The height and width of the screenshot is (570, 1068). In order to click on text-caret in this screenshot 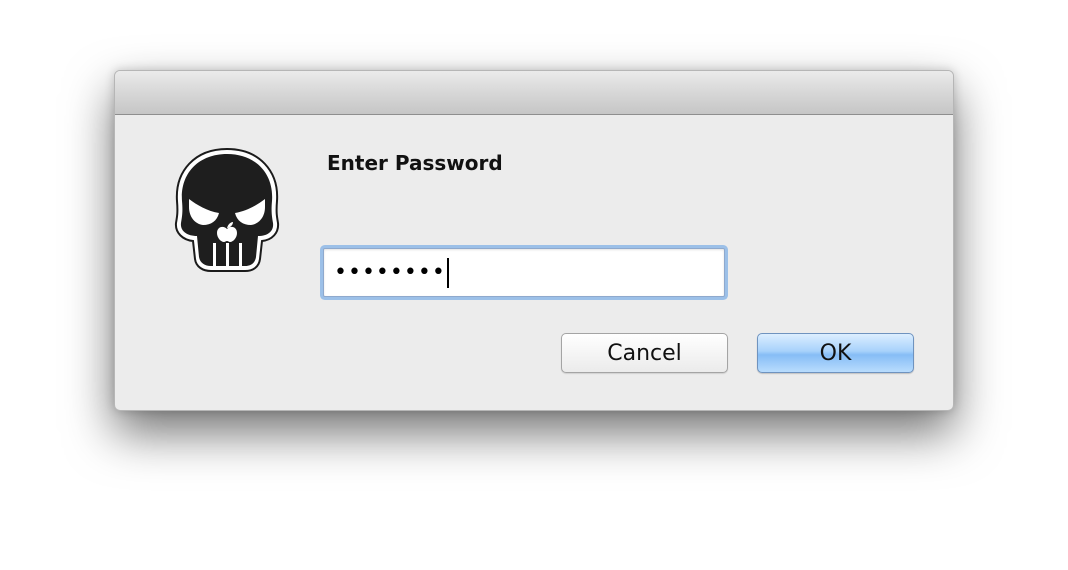, I will do `click(447, 272)`.